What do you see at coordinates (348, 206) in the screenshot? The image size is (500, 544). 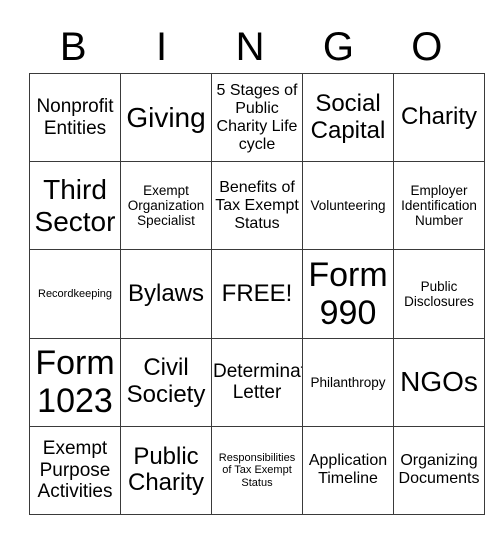 I see `bingo-cell: Volunteering` at bounding box center [348, 206].